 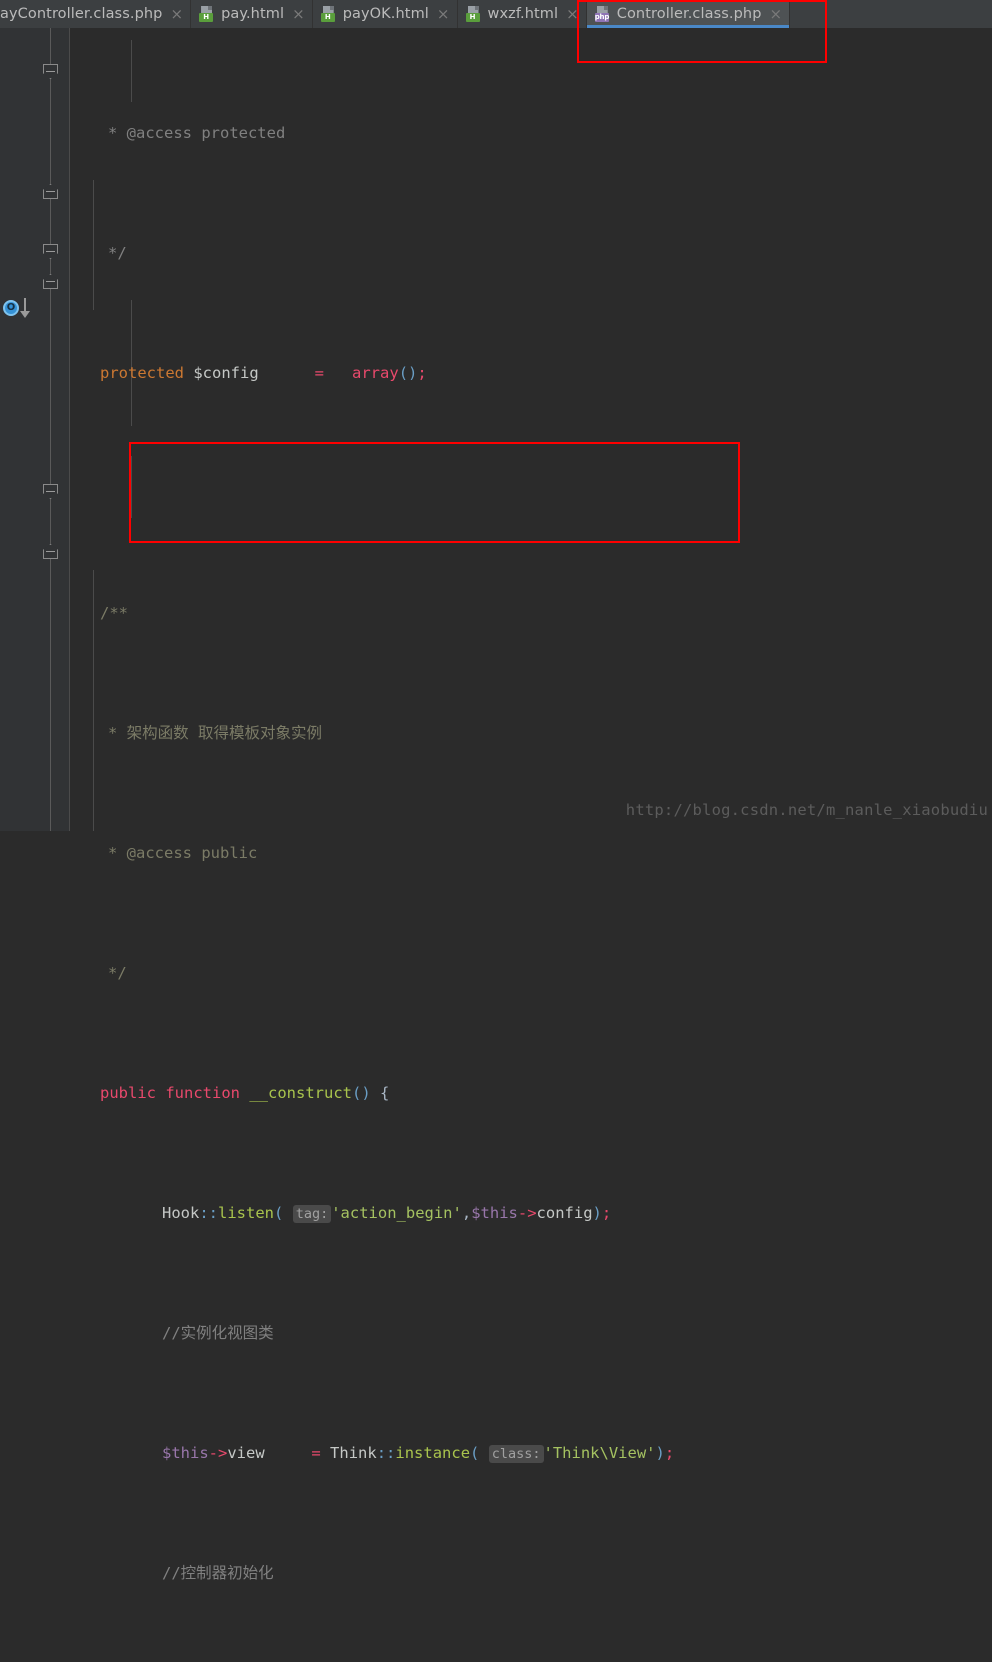 What do you see at coordinates (542, 853) in the screenshot?
I see `code-line: * @access public` at bounding box center [542, 853].